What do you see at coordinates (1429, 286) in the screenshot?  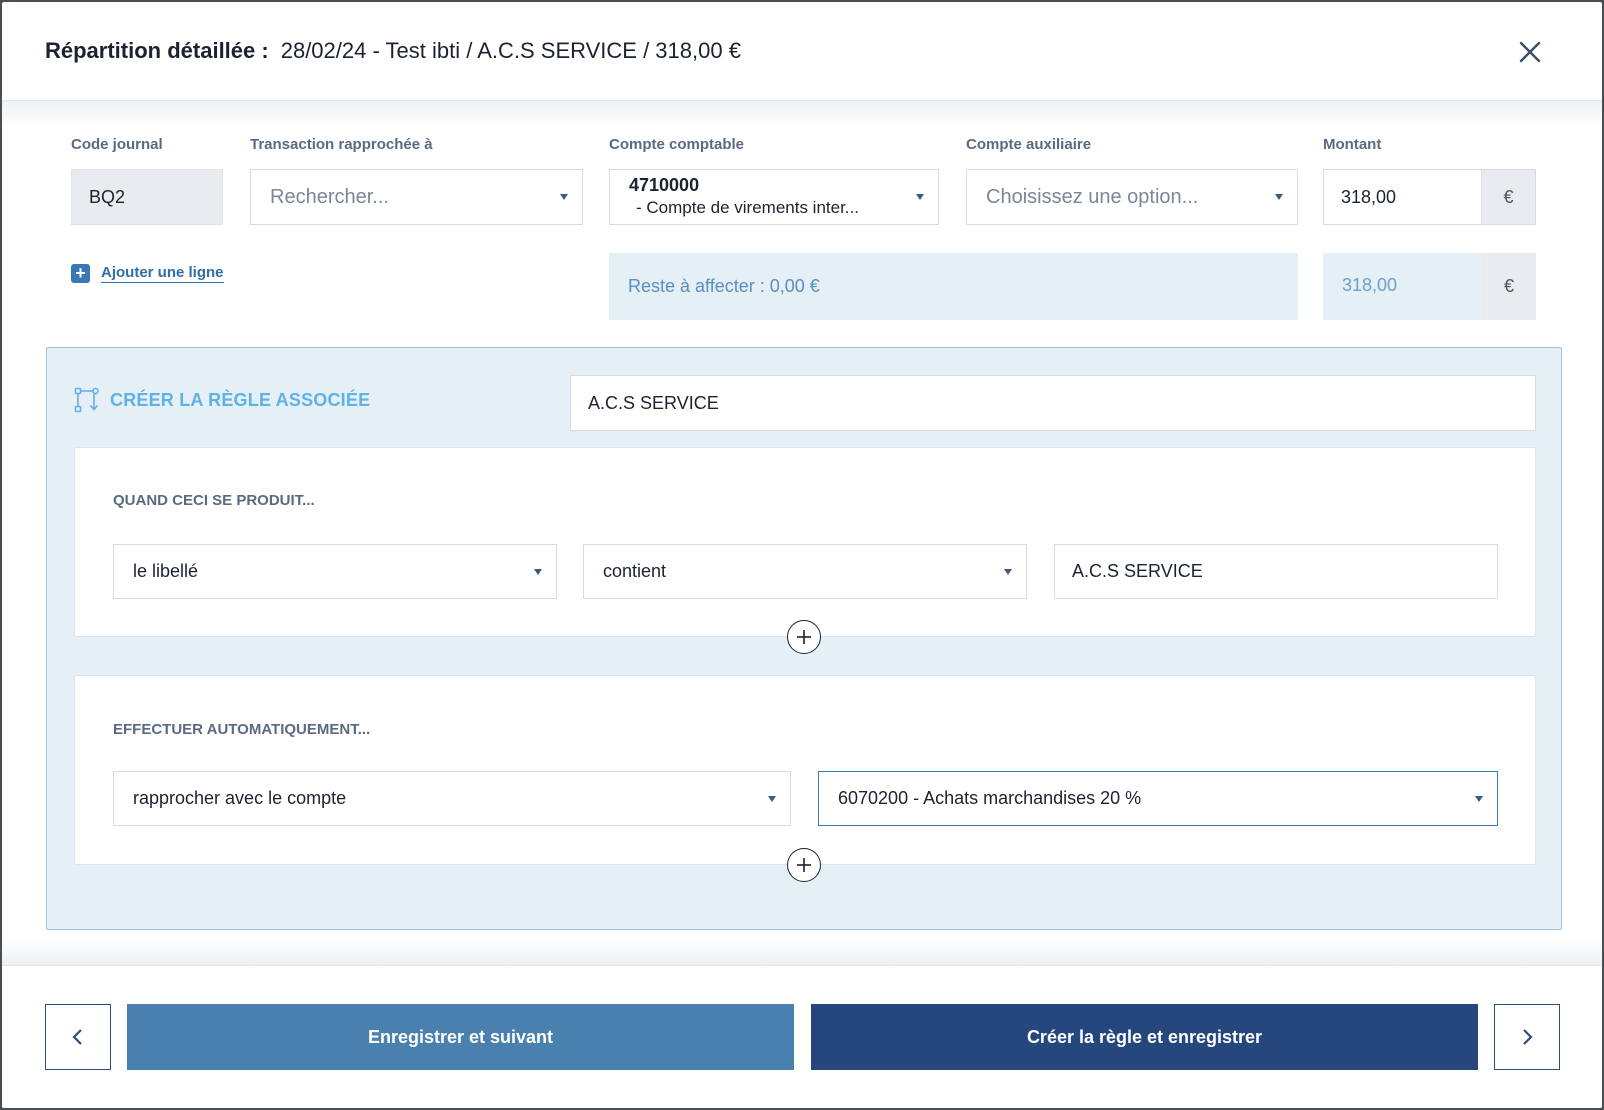 I see `remaining-amount-field: 318,00 €` at bounding box center [1429, 286].